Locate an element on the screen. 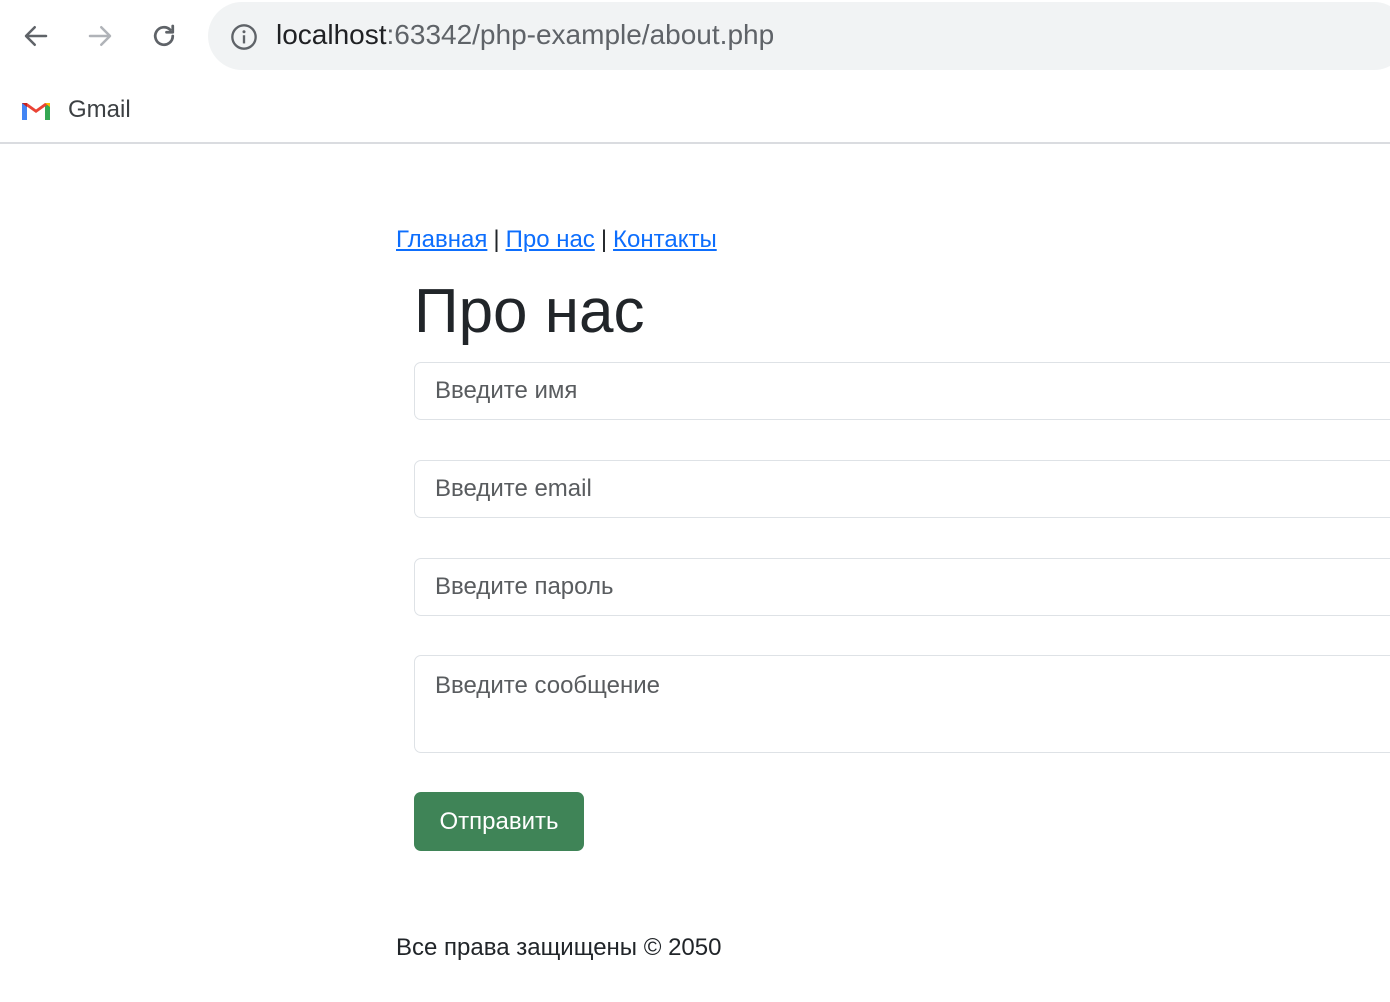  message-field is located at coordinates (902, 704).